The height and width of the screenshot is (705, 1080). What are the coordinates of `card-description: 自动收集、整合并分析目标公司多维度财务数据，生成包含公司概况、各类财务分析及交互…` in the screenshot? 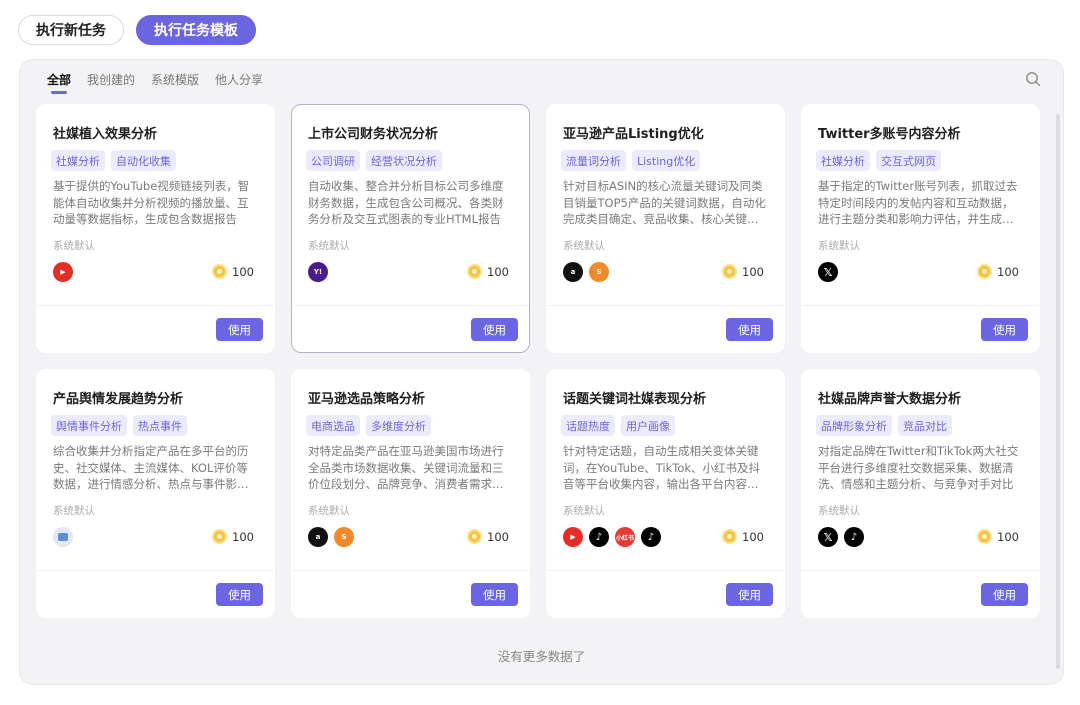 It's located at (406, 202).